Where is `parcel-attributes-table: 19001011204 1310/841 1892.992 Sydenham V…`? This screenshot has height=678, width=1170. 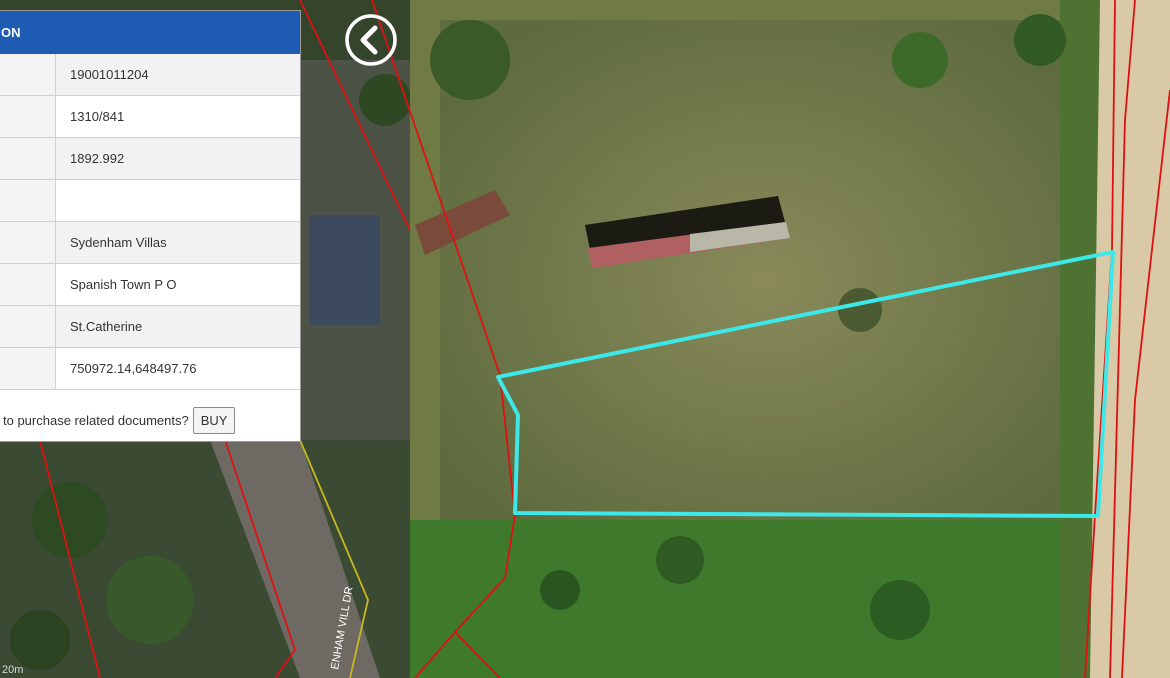
parcel-attributes-table: 19001011204 1310/841 1892.992 Sydenham V… is located at coordinates (150, 222).